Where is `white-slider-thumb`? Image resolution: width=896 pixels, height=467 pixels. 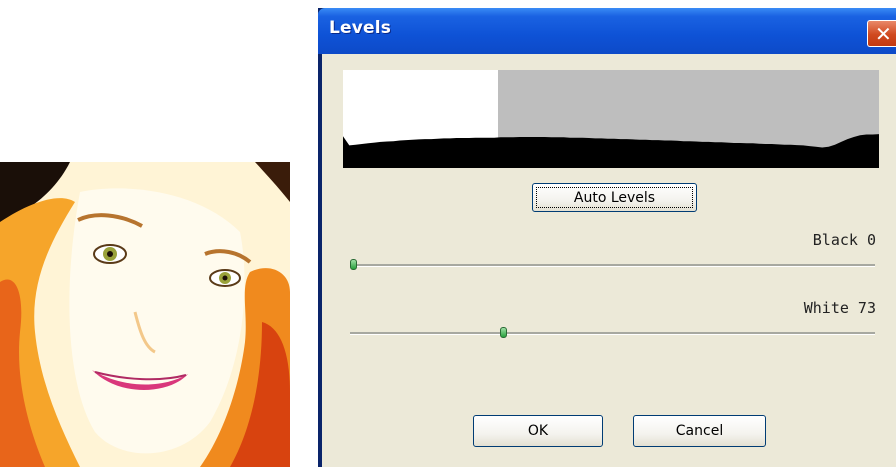 white-slider-thumb is located at coordinates (504, 332).